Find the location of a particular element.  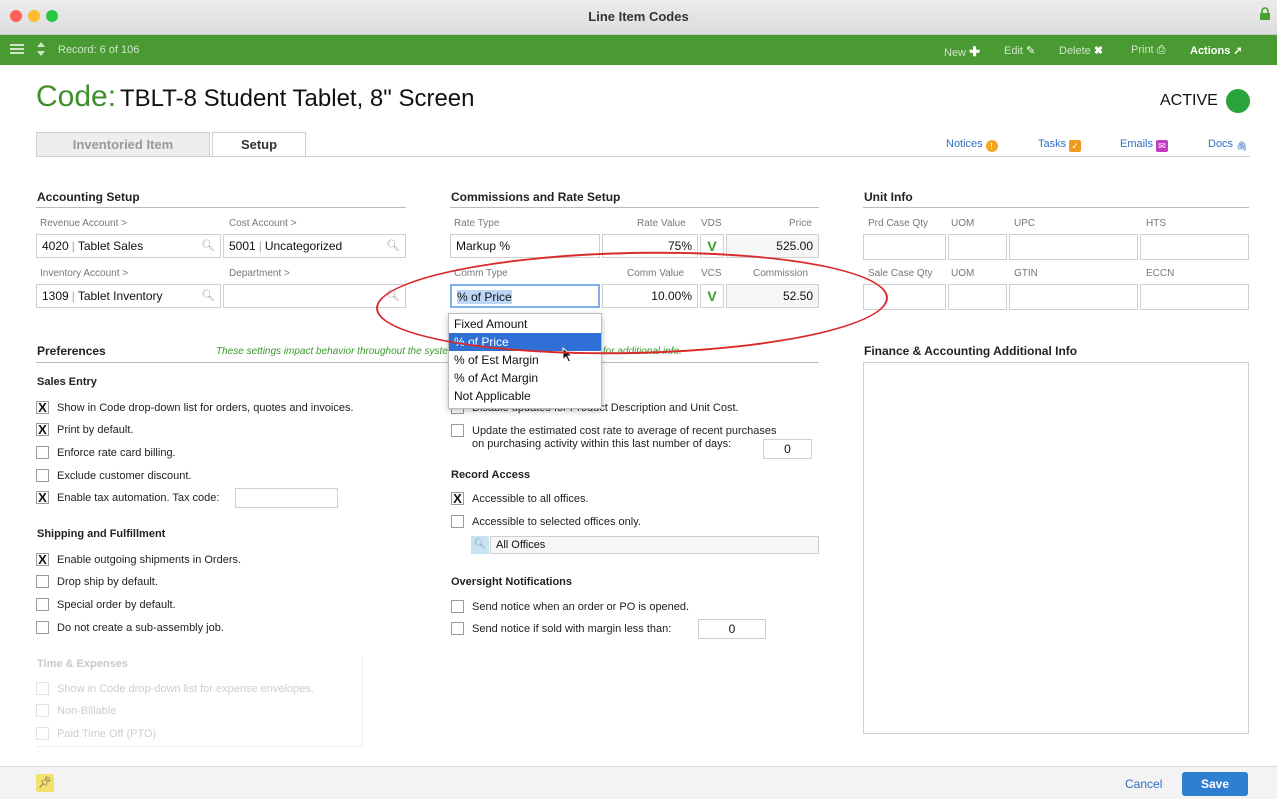

shipping-checkbox-outgoing: X is located at coordinates (42, 559).